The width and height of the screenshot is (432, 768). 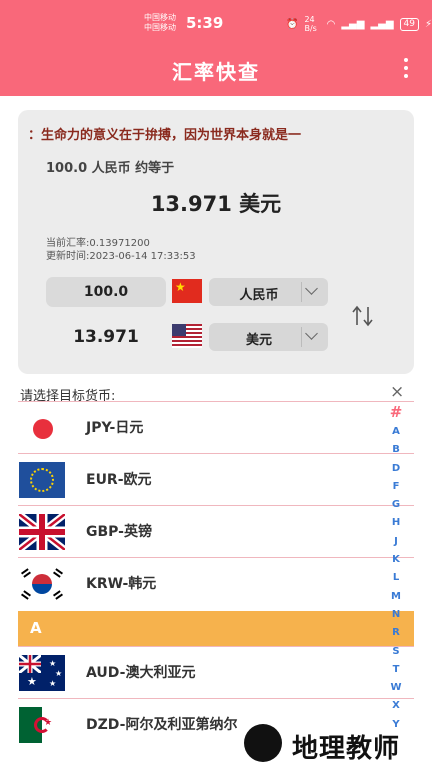 I want to click on source-currency-label: 人民币, so click(x=259, y=295).